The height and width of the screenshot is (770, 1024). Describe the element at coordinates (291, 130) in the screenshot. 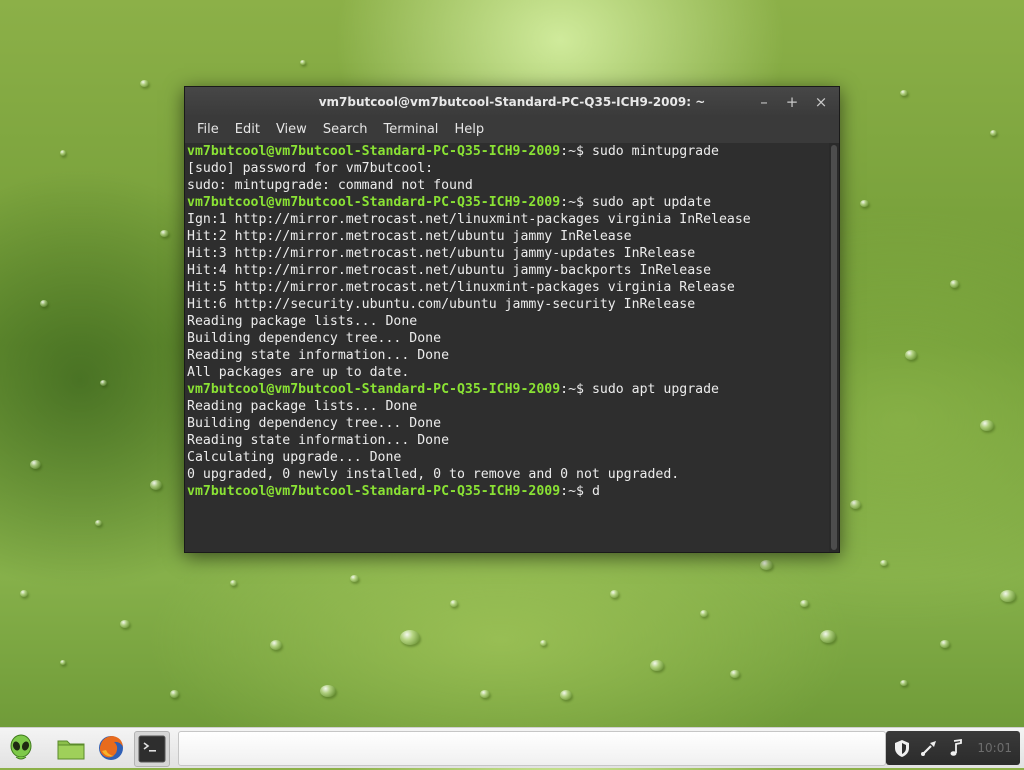

I see `menu-view: View` at that location.